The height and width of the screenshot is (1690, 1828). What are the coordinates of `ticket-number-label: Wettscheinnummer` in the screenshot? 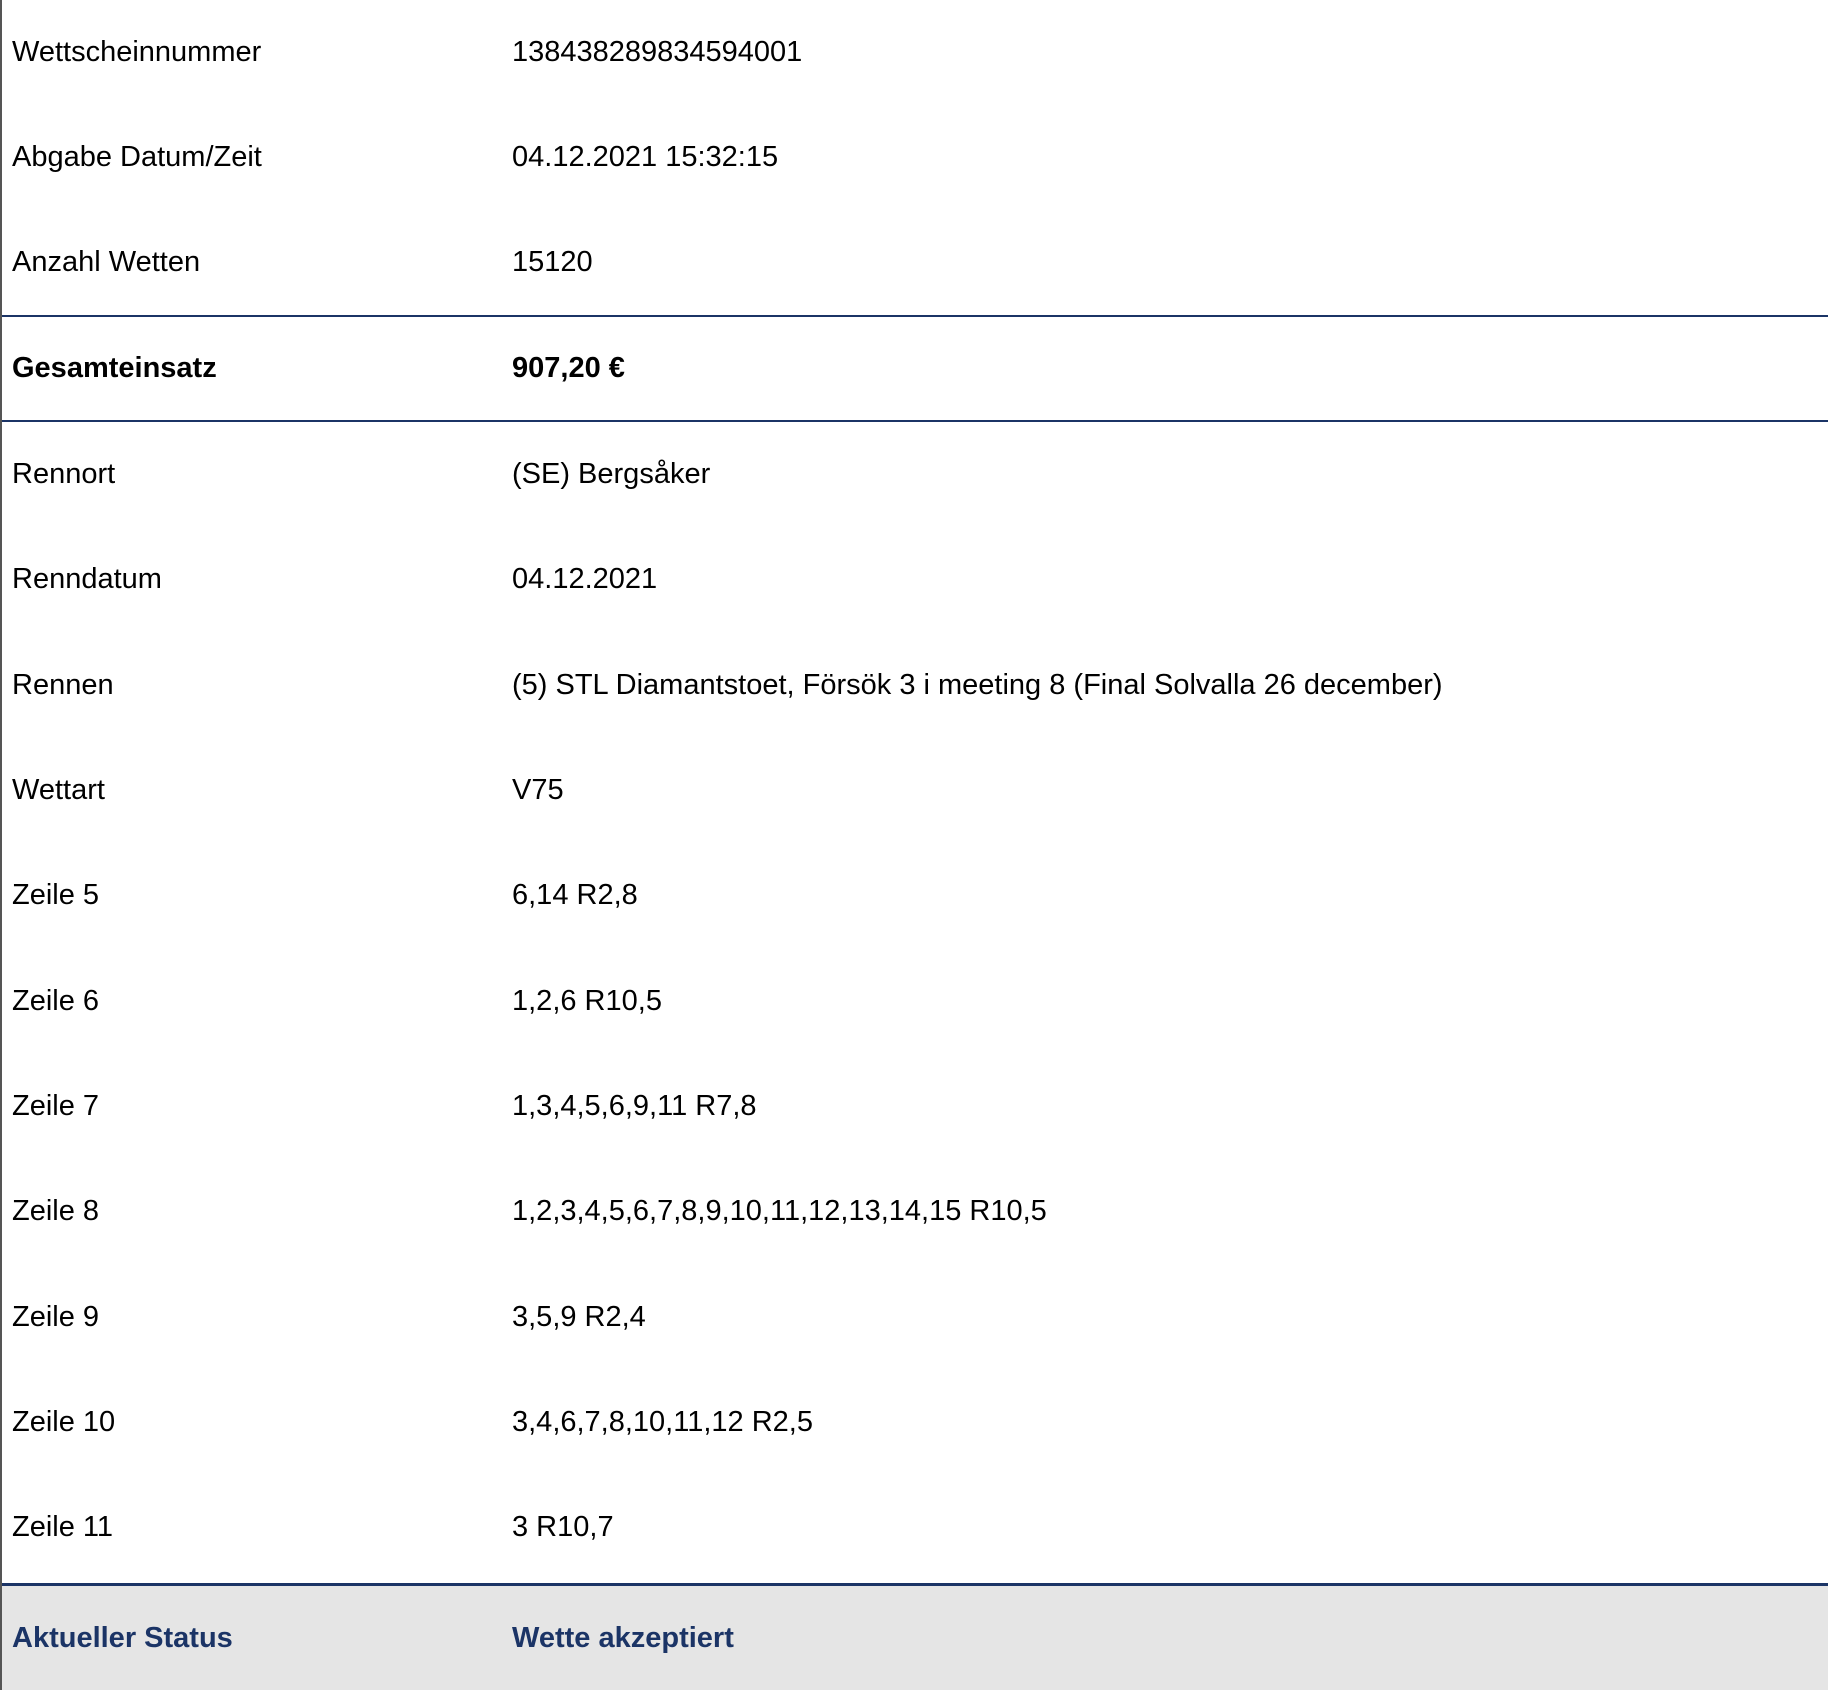 It's located at (137, 52).